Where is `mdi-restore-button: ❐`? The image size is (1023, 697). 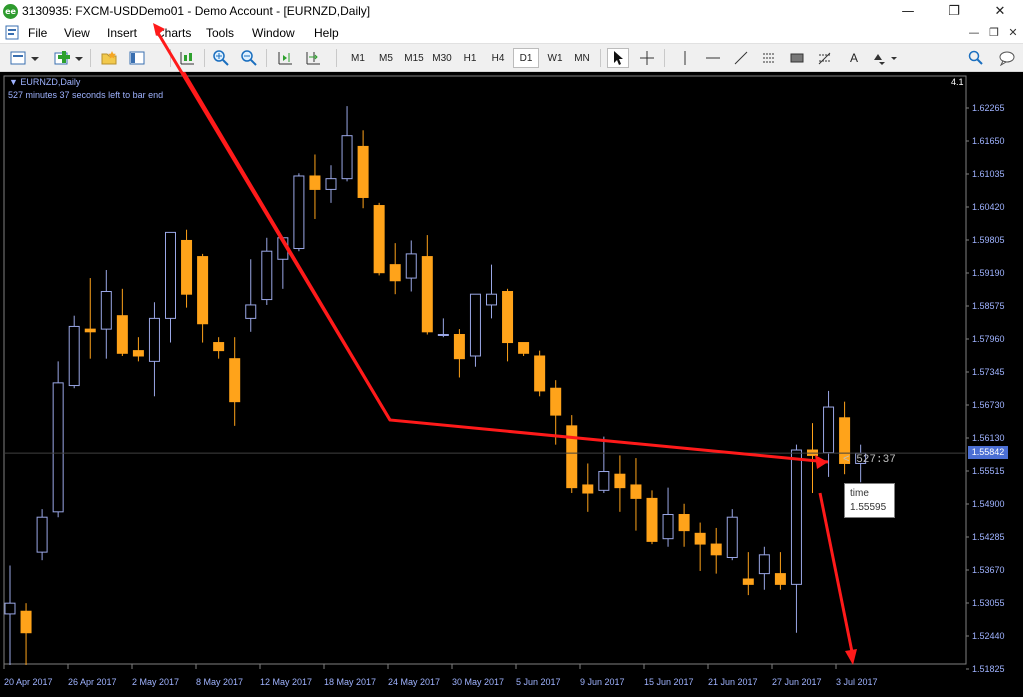
mdi-restore-button: ❐ is located at coordinates (994, 33).